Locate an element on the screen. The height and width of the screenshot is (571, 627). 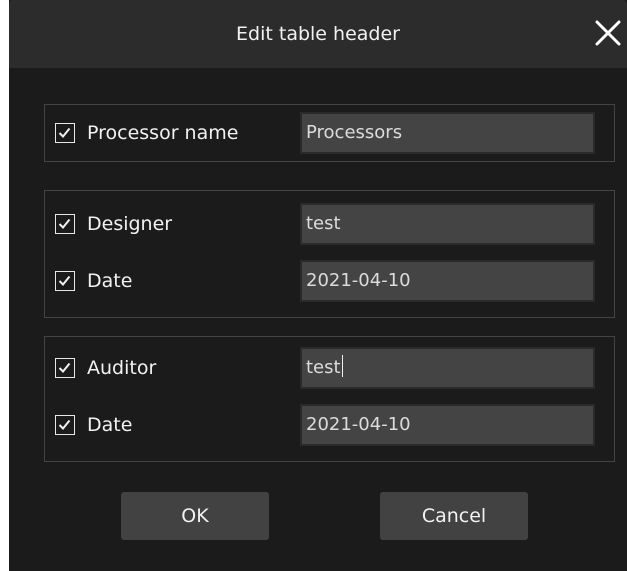
designer-date-row: Date 2021-04-10 is located at coordinates (329, 281).